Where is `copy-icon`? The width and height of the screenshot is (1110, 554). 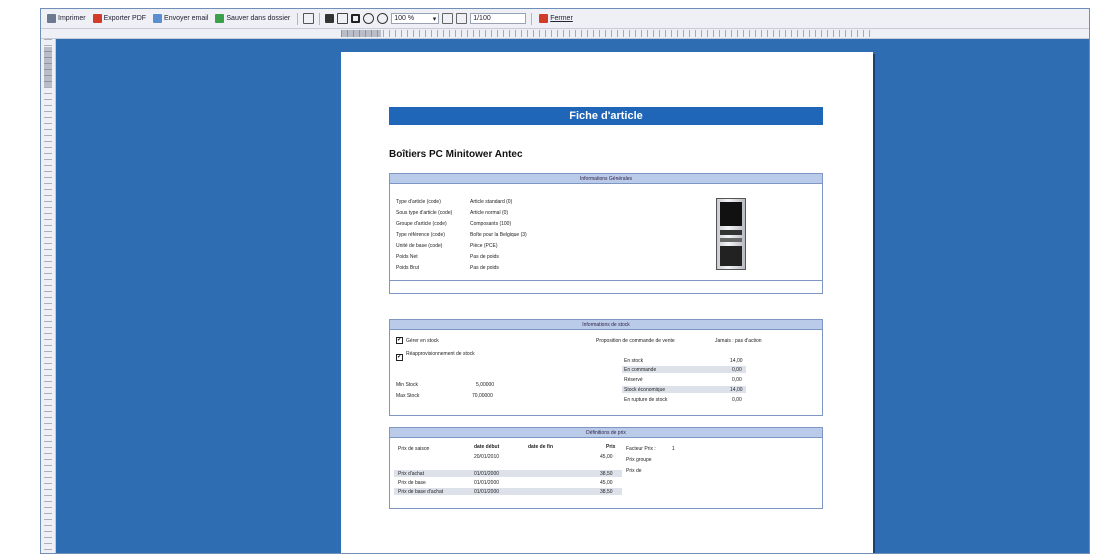
copy-icon is located at coordinates (309, 18).